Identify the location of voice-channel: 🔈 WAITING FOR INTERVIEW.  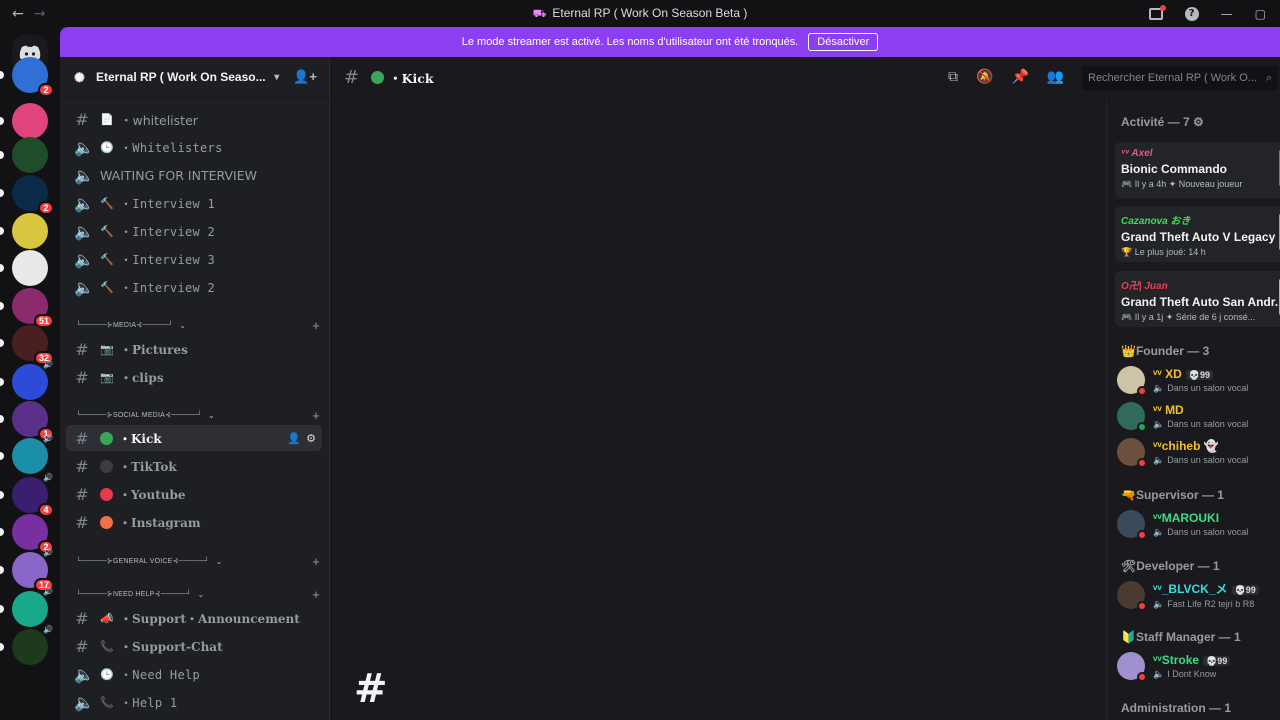
(194, 175).